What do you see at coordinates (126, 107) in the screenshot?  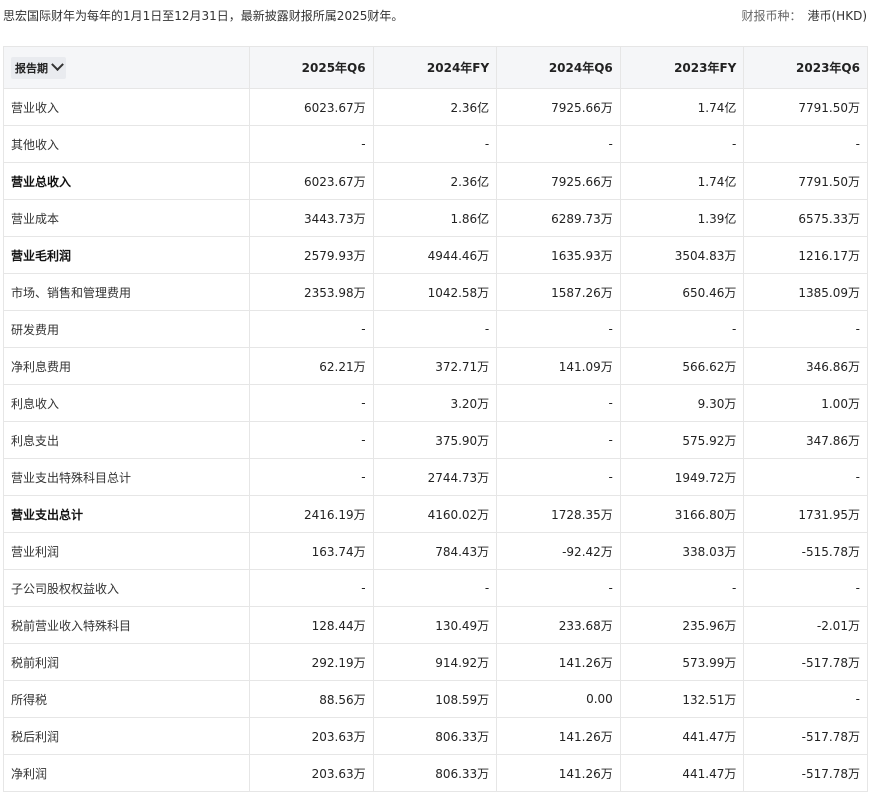 I see `row-label: 营业收入` at bounding box center [126, 107].